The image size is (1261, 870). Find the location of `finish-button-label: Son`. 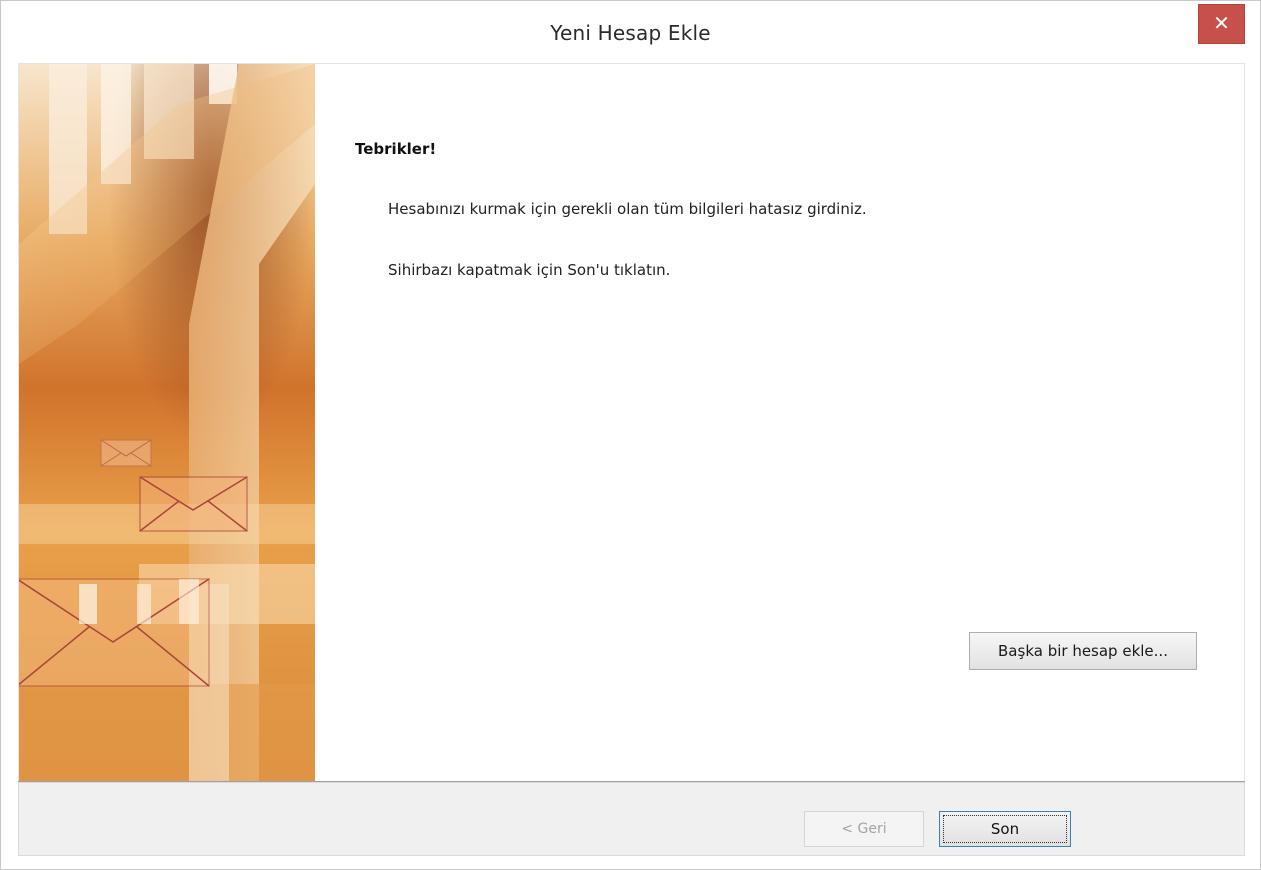

finish-button-label: Son is located at coordinates (1005, 829).